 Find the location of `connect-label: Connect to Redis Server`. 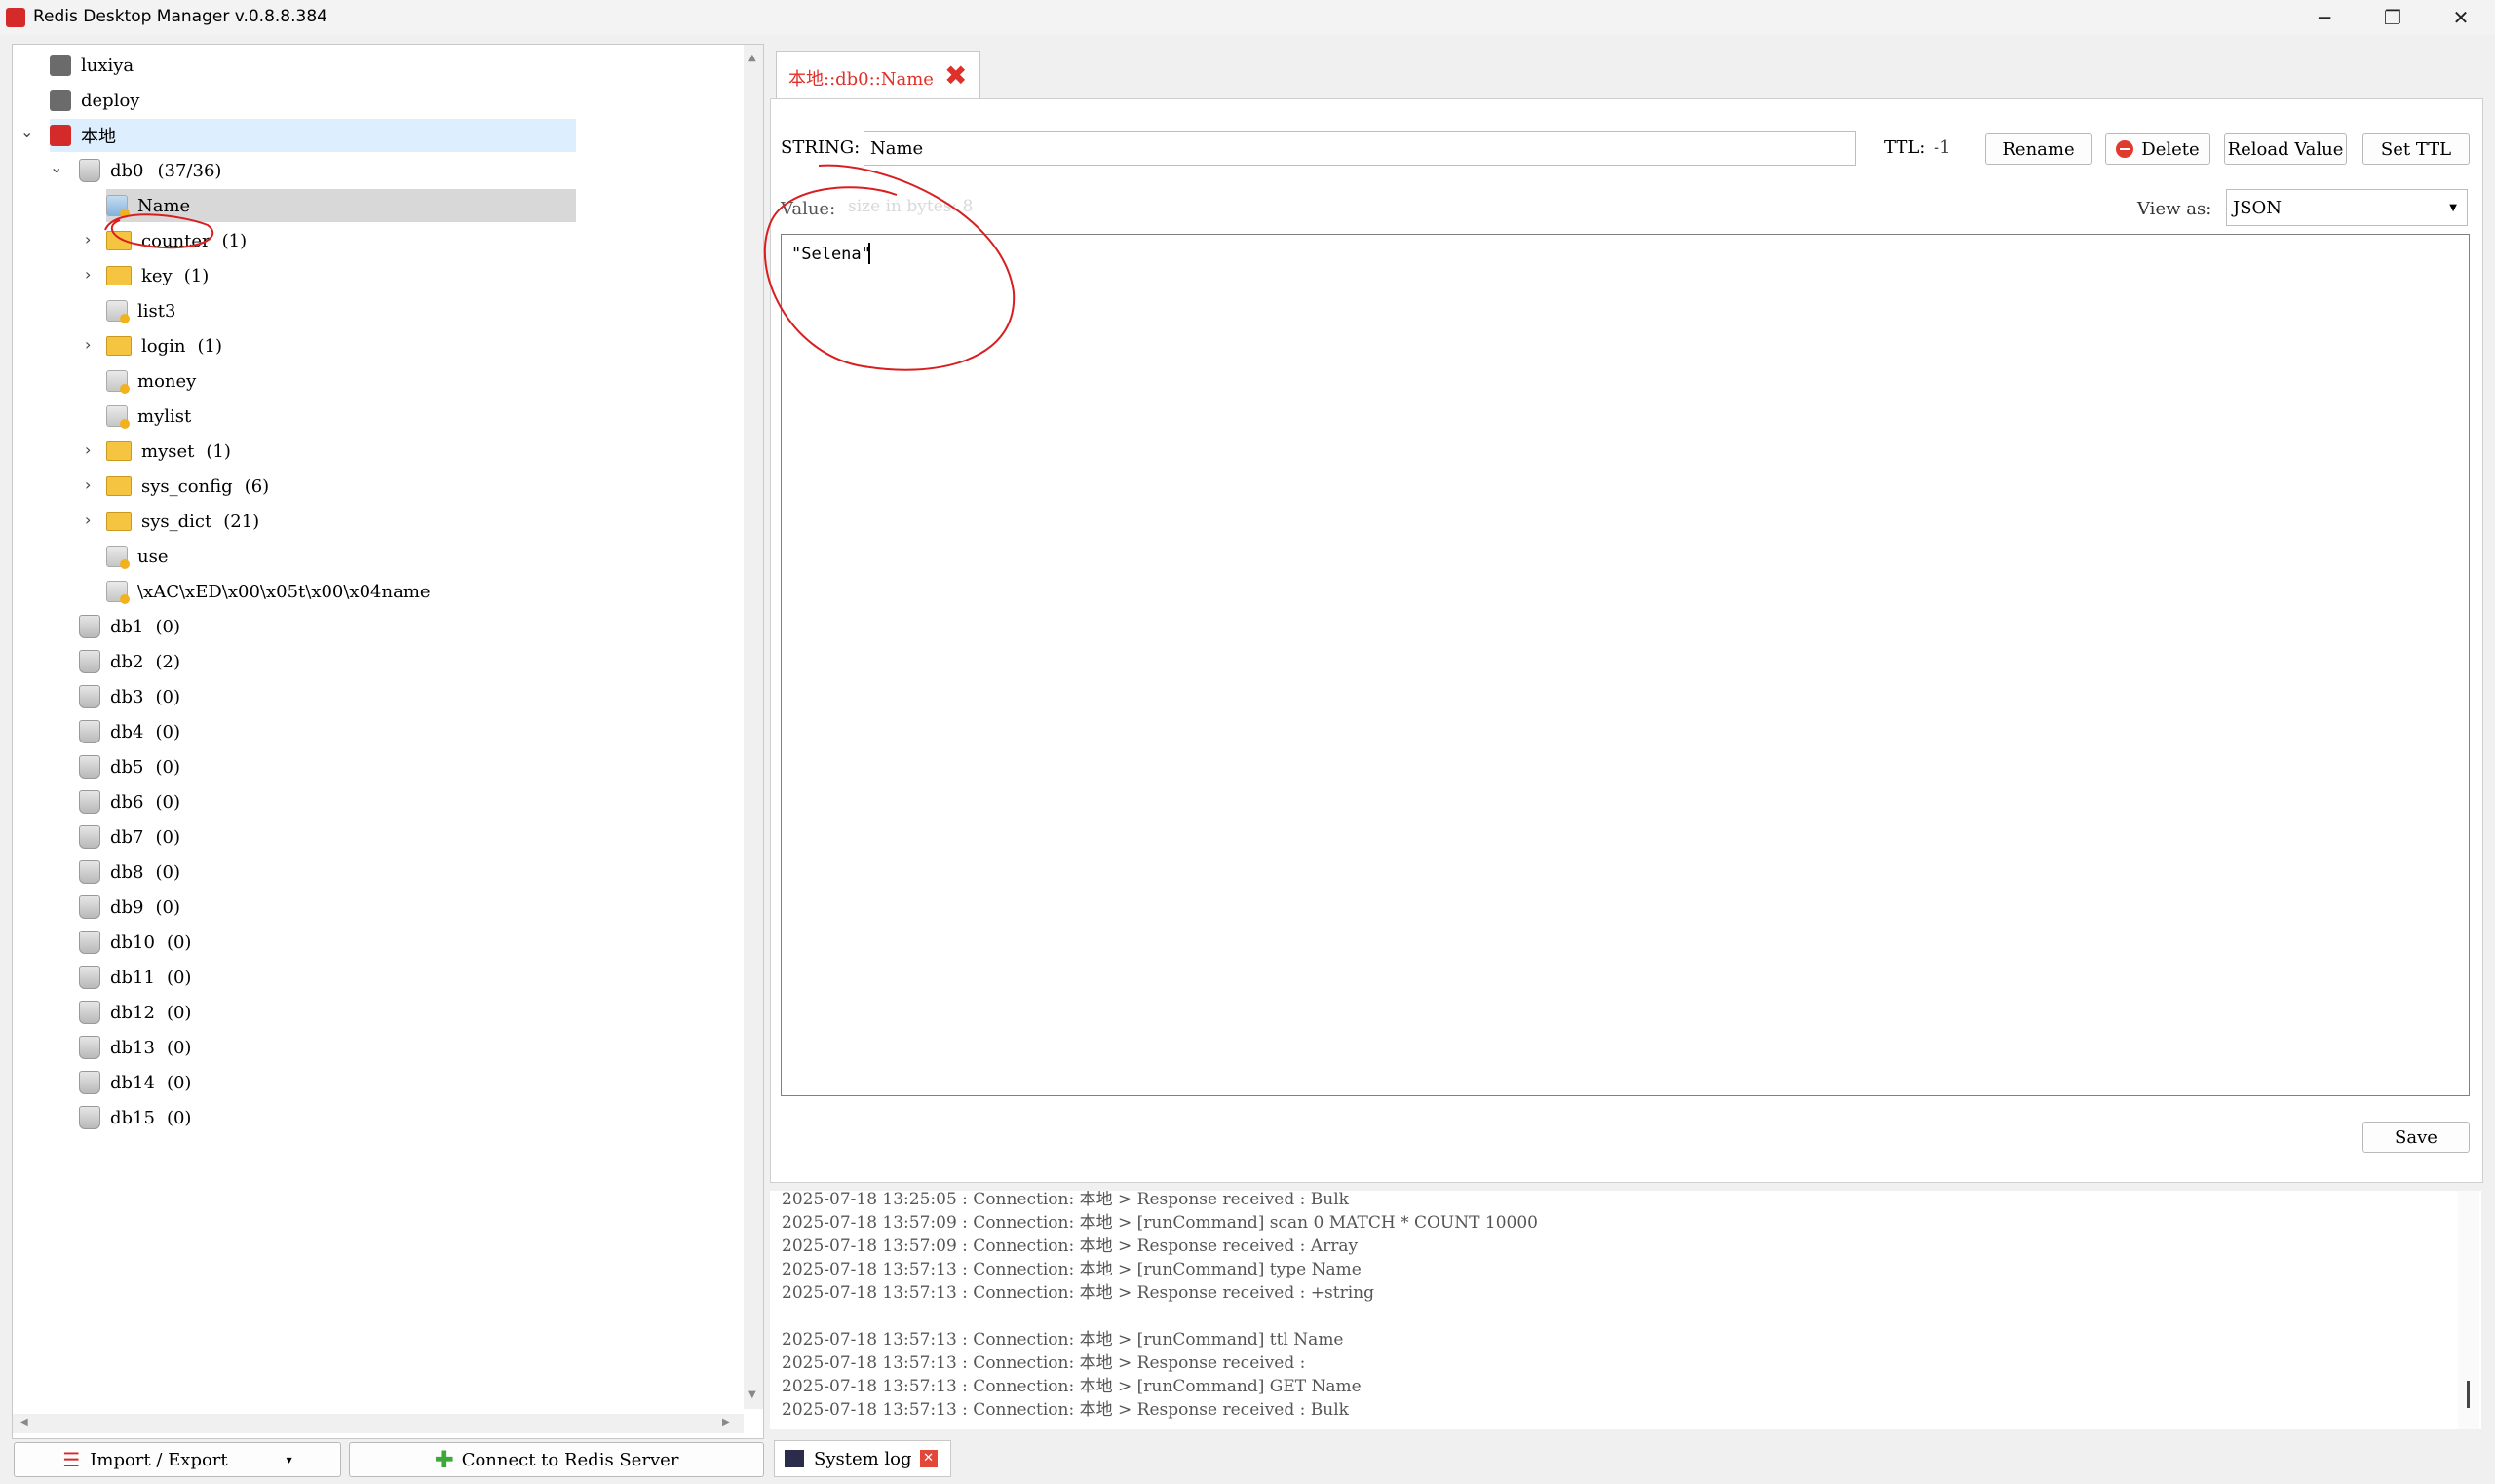

connect-label: Connect to Redis Server is located at coordinates (570, 1459).